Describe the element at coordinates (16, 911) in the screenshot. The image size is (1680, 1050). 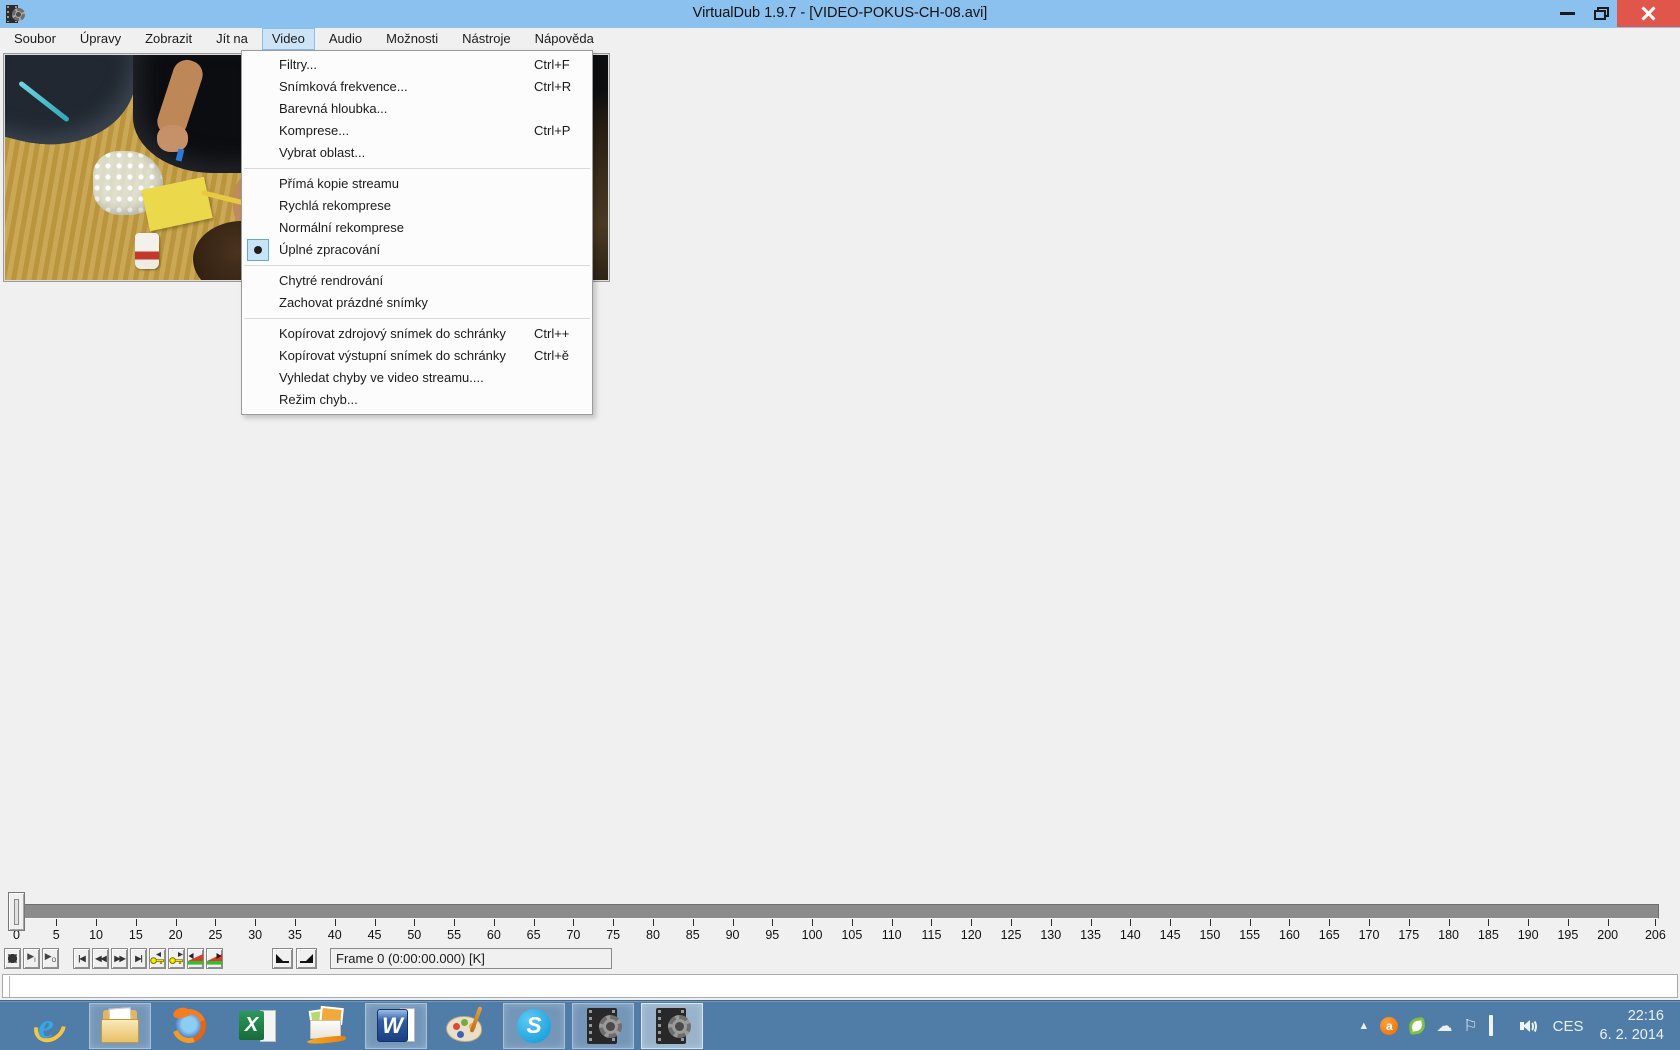
I see `timeline-thumb` at that location.